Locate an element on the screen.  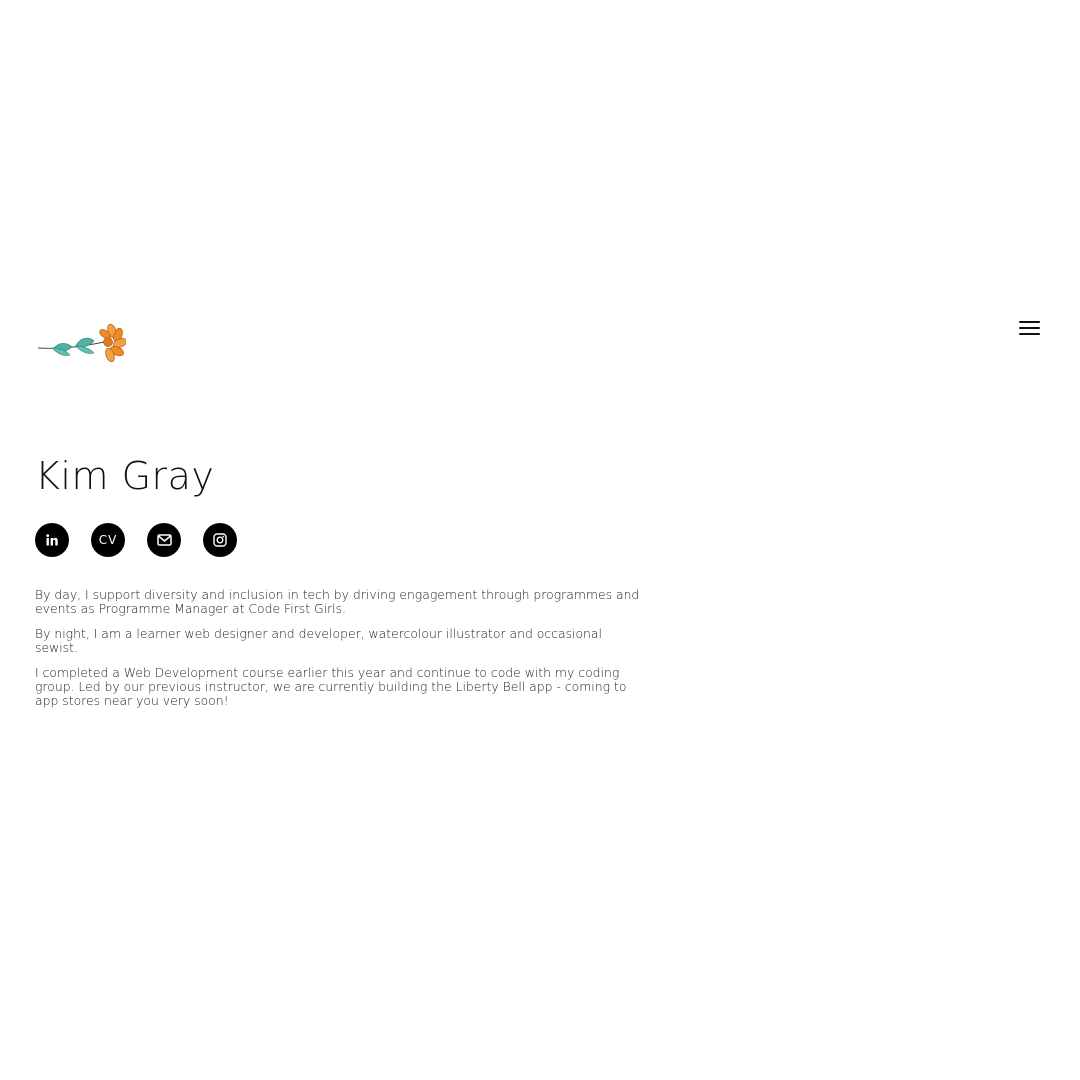
page-title: Kim Gray is located at coordinates (125, 476).